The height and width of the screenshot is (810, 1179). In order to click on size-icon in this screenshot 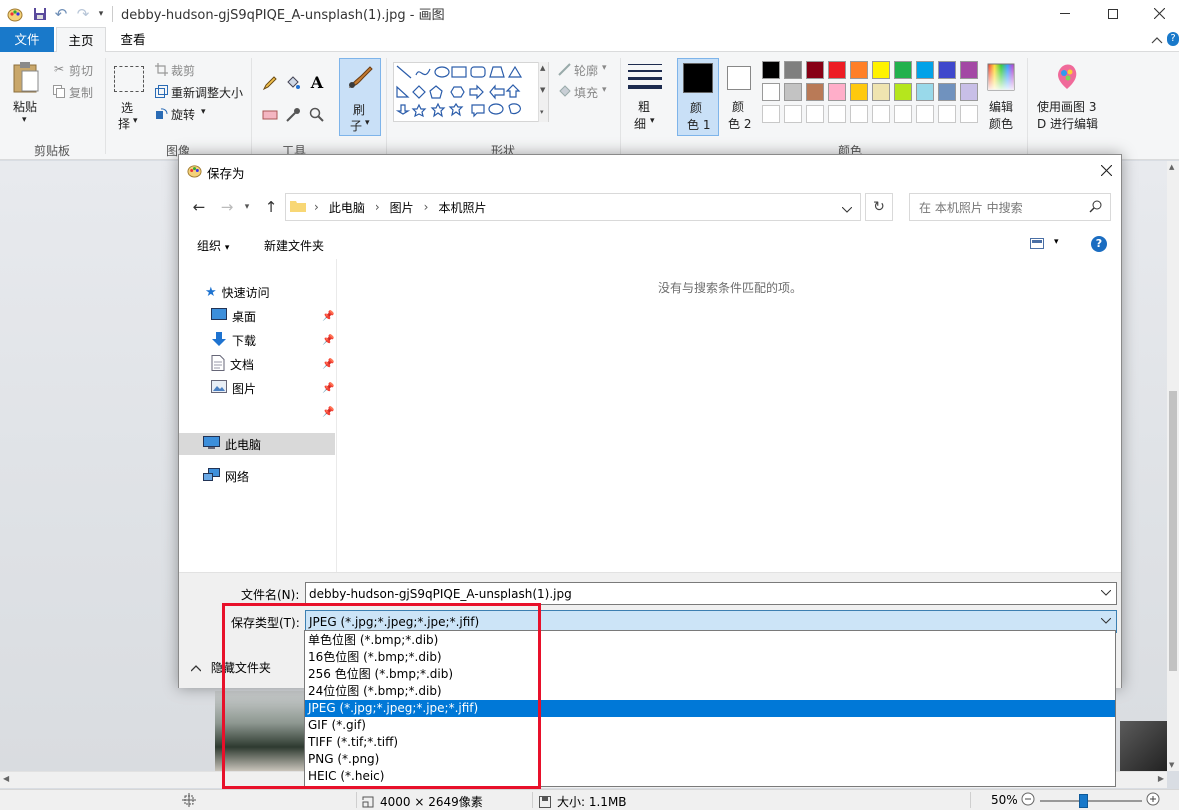, I will do `click(645, 77)`.